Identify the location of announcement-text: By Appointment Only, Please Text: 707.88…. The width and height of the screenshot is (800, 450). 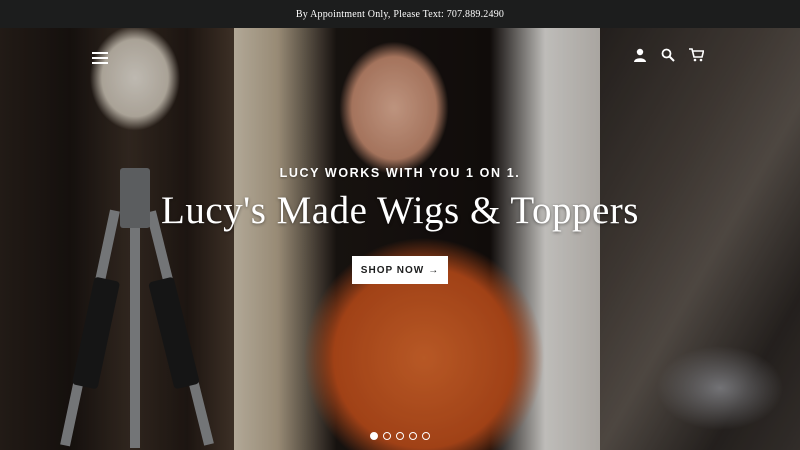
(400, 14).